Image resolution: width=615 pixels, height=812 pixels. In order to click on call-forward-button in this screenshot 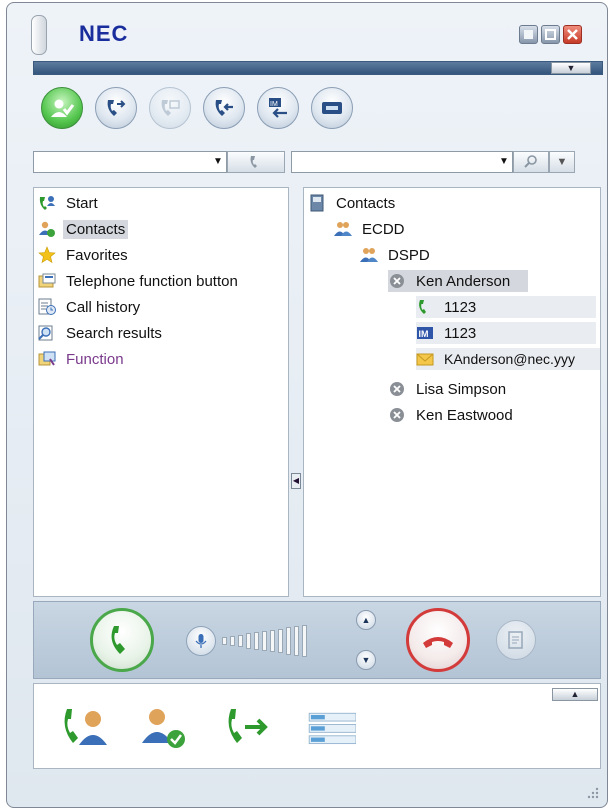, I will do `click(116, 108)`.